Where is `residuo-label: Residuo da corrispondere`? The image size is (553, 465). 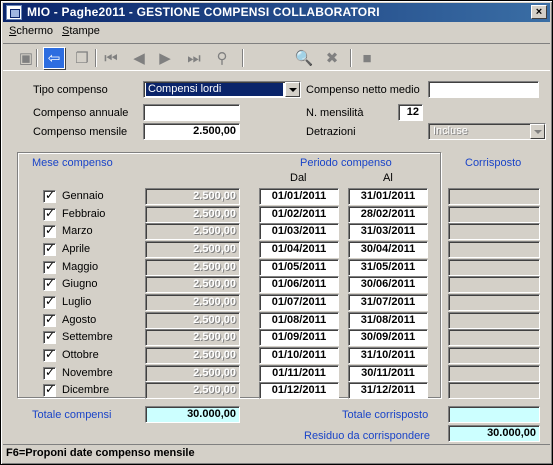
residuo-label: Residuo da corrispondere is located at coordinates (367, 436).